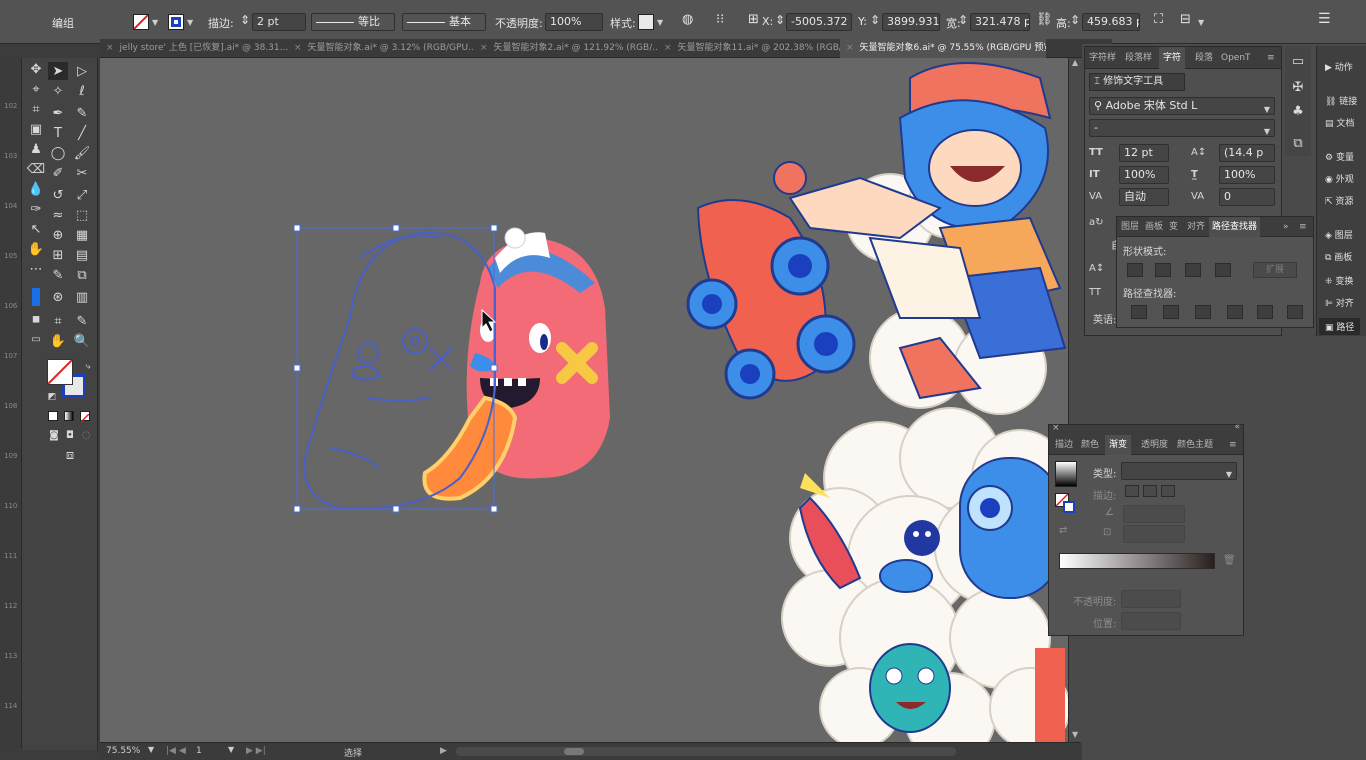 This screenshot has height=760, width=1366. I want to click on direct-selection-tool-icon: ▷, so click(82, 71).